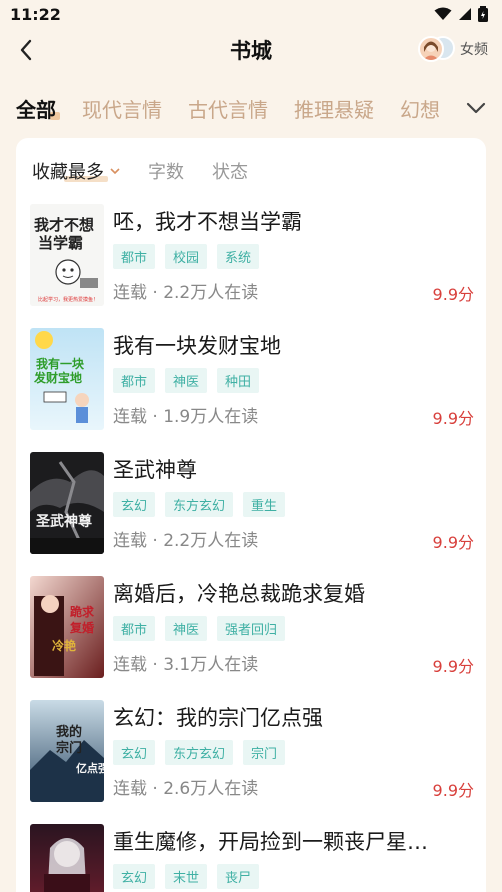 The width and height of the screenshot is (502, 892). What do you see at coordinates (64, 225) in the screenshot?
I see `svg-text: 我才不想` at bounding box center [64, 225].